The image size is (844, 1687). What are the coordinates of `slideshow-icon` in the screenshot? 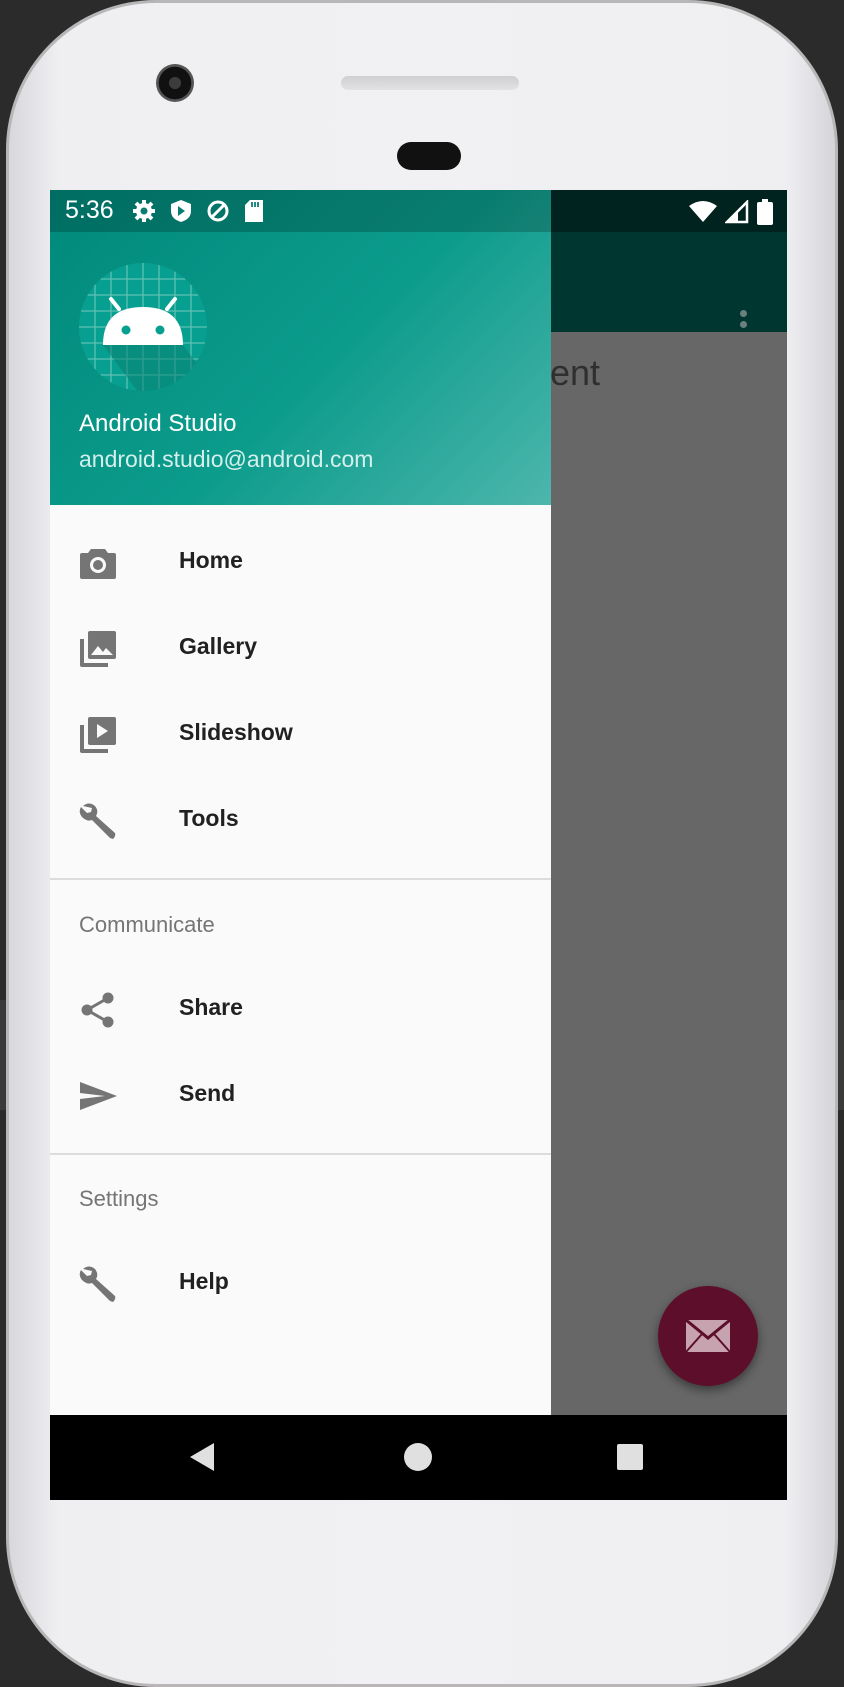 It's located at (98, 735).